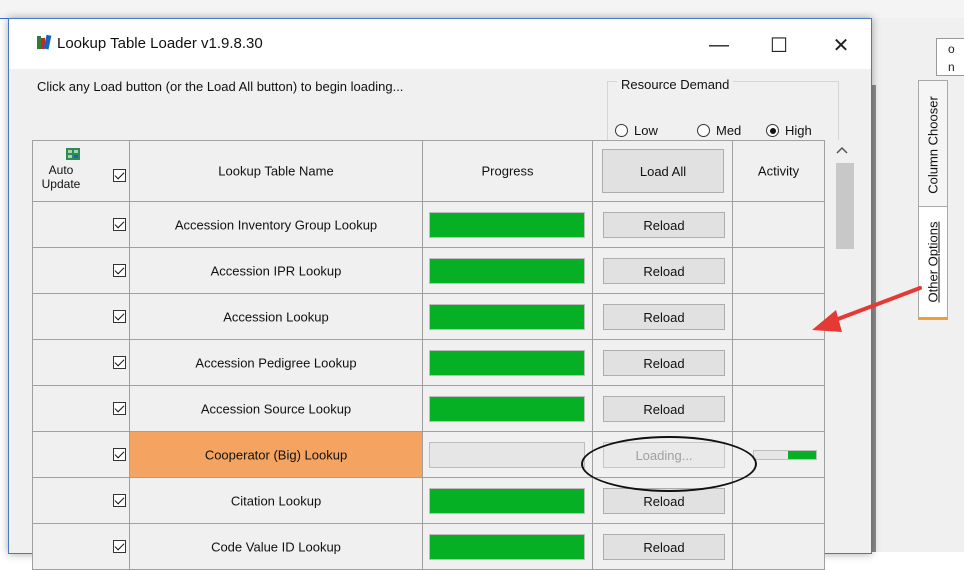 The width and height of the screenshot is (964, 570). I want to click on radio-low-circle, so click(621, 130).